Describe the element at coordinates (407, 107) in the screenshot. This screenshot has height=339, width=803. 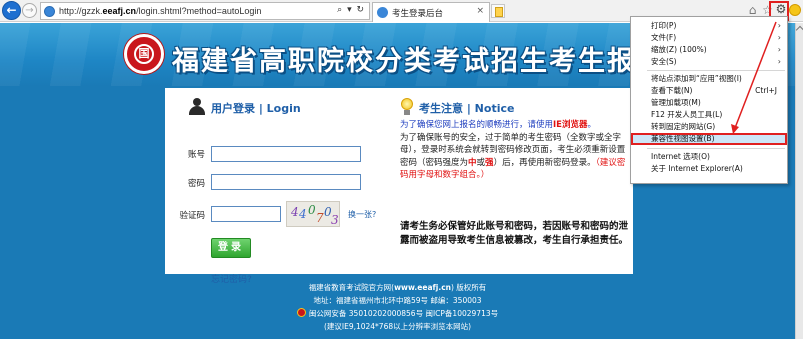
I see `lightbulb-icon` at that location.